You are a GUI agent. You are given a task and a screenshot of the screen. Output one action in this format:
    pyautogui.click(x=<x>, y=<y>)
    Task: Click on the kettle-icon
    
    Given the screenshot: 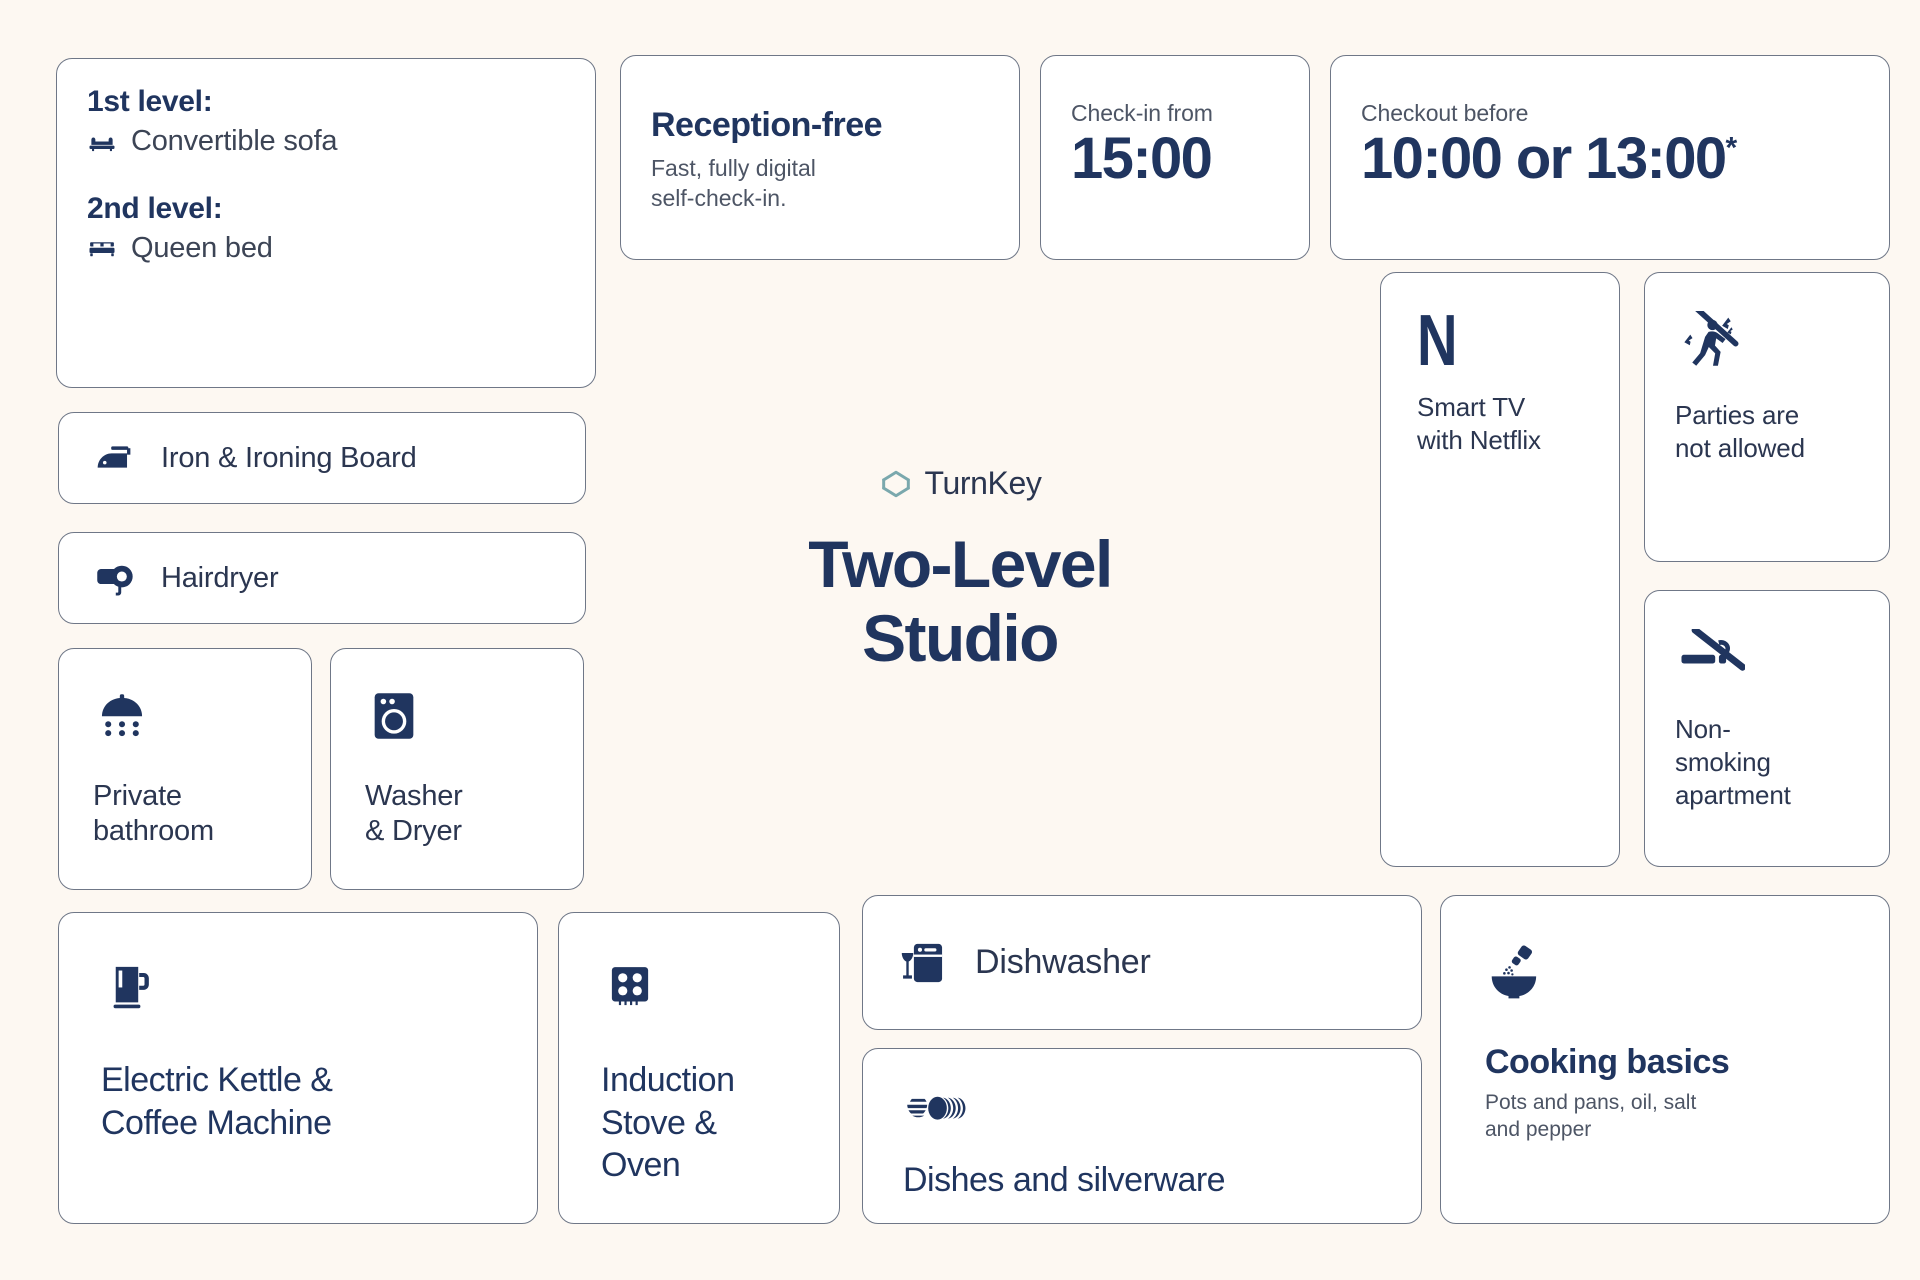 What is the action you would take?
    pyautogui.click(x=298, y=986)
    